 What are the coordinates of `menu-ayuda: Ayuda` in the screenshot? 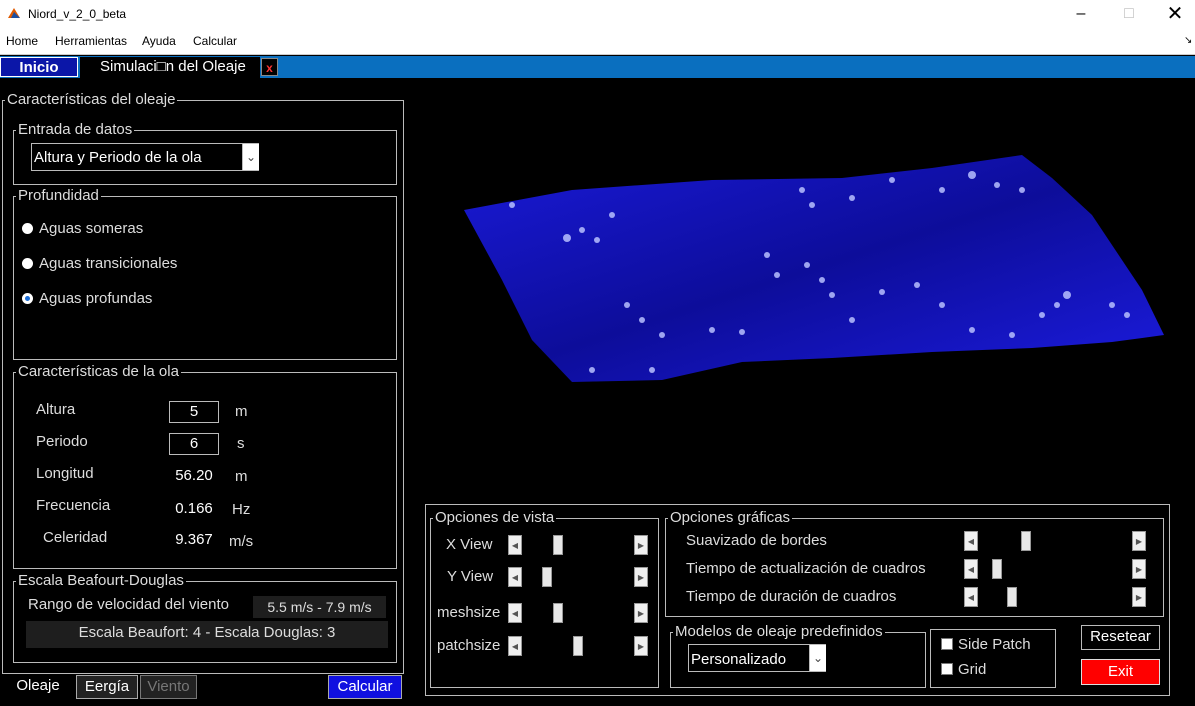 It's located at (159, 41).